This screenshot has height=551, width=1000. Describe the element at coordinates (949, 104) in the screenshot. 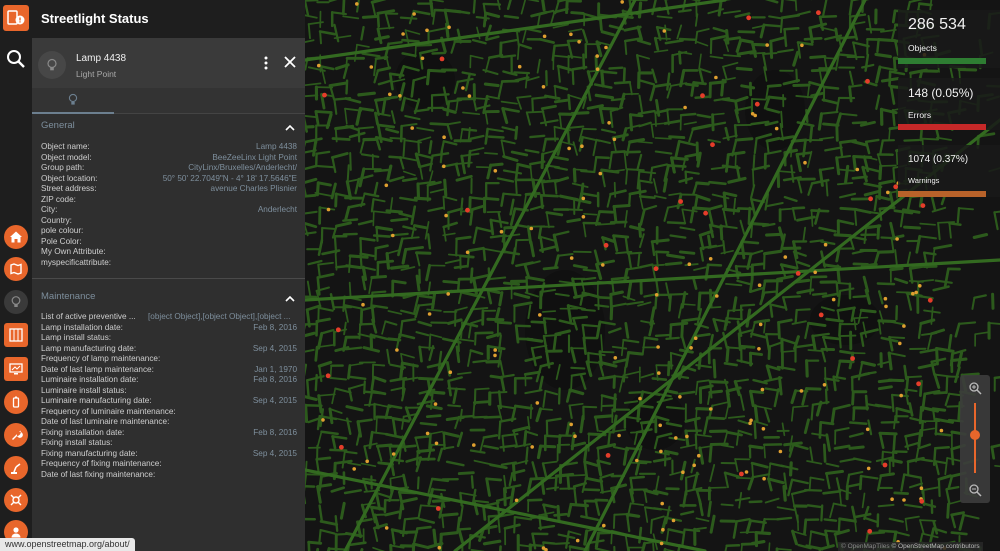

I see `errors-stat-card: 148 (0.05%) Errors` at that location.